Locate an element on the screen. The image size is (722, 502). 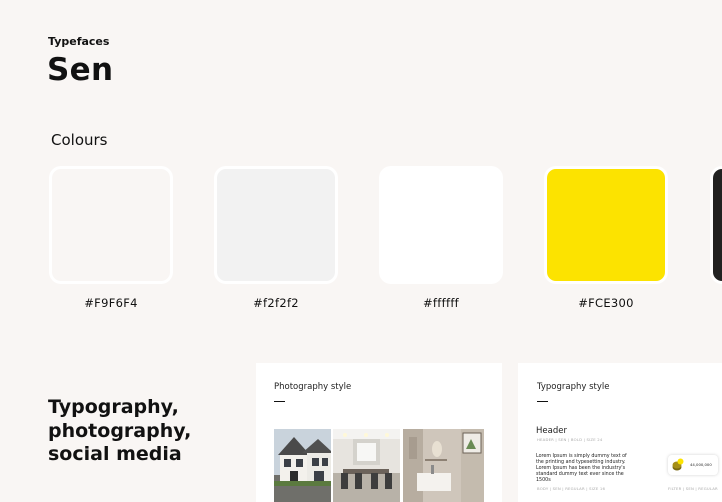
colour-code-4: #FCE300 is located at coordinates (606, 303).